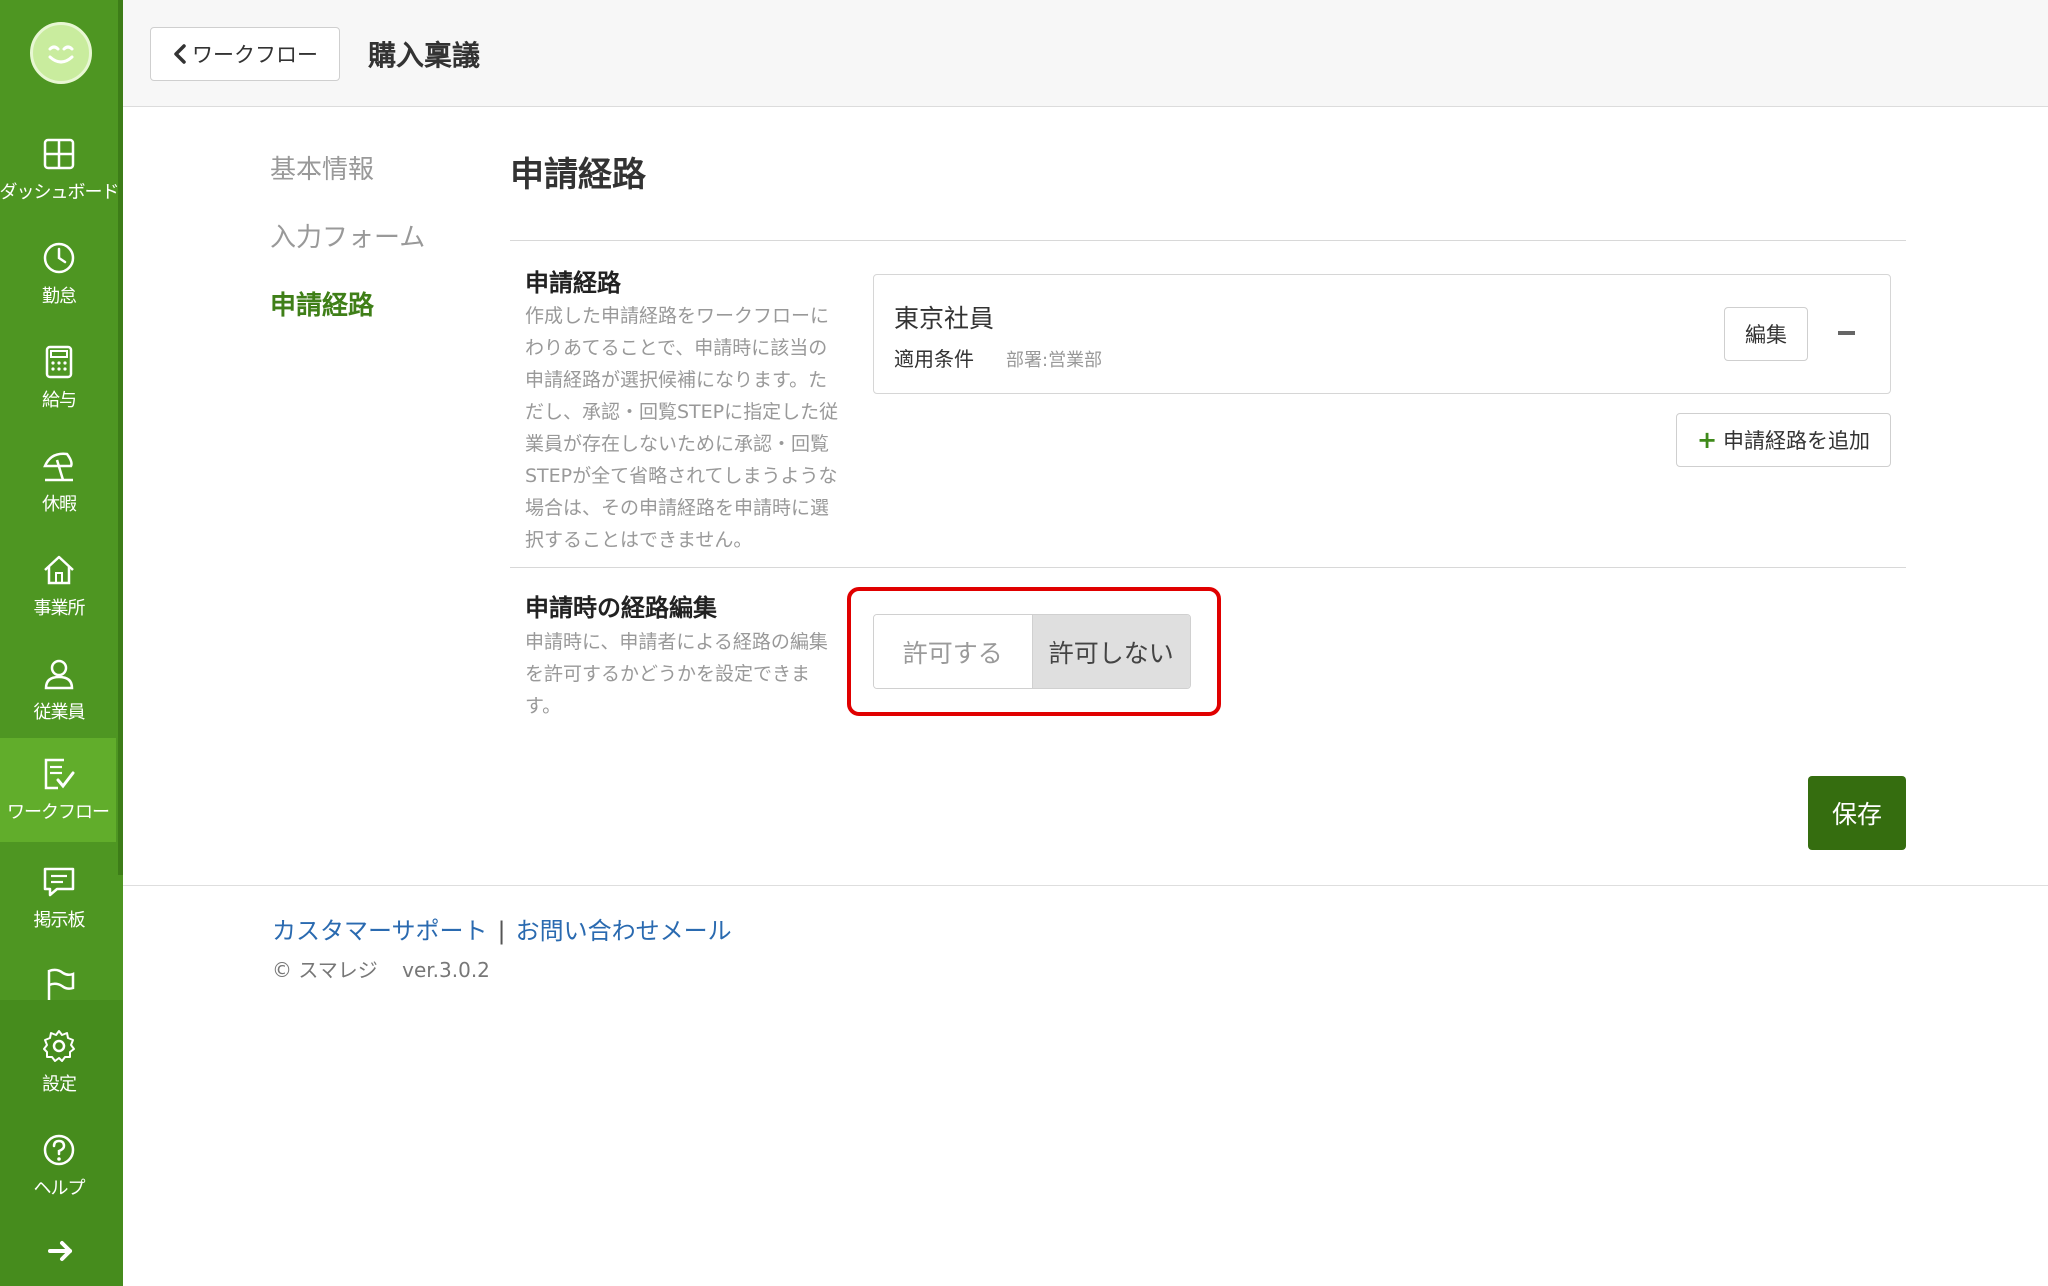 Image resolution: width=2048 pixels, height=1286 pixels. Describe the element at coordinates (59, 774) in the screenshot. I see `workflow-check-icon` at that location.